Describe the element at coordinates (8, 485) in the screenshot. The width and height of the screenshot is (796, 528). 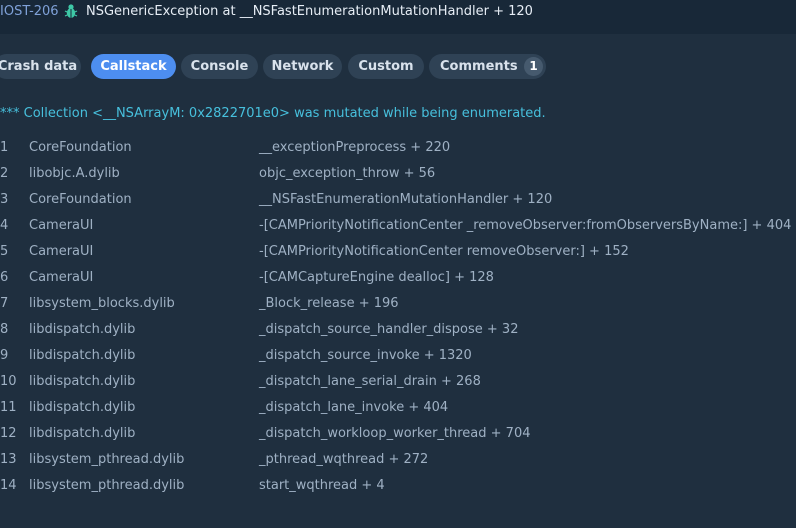
I see `frame-number: 14` at that location.